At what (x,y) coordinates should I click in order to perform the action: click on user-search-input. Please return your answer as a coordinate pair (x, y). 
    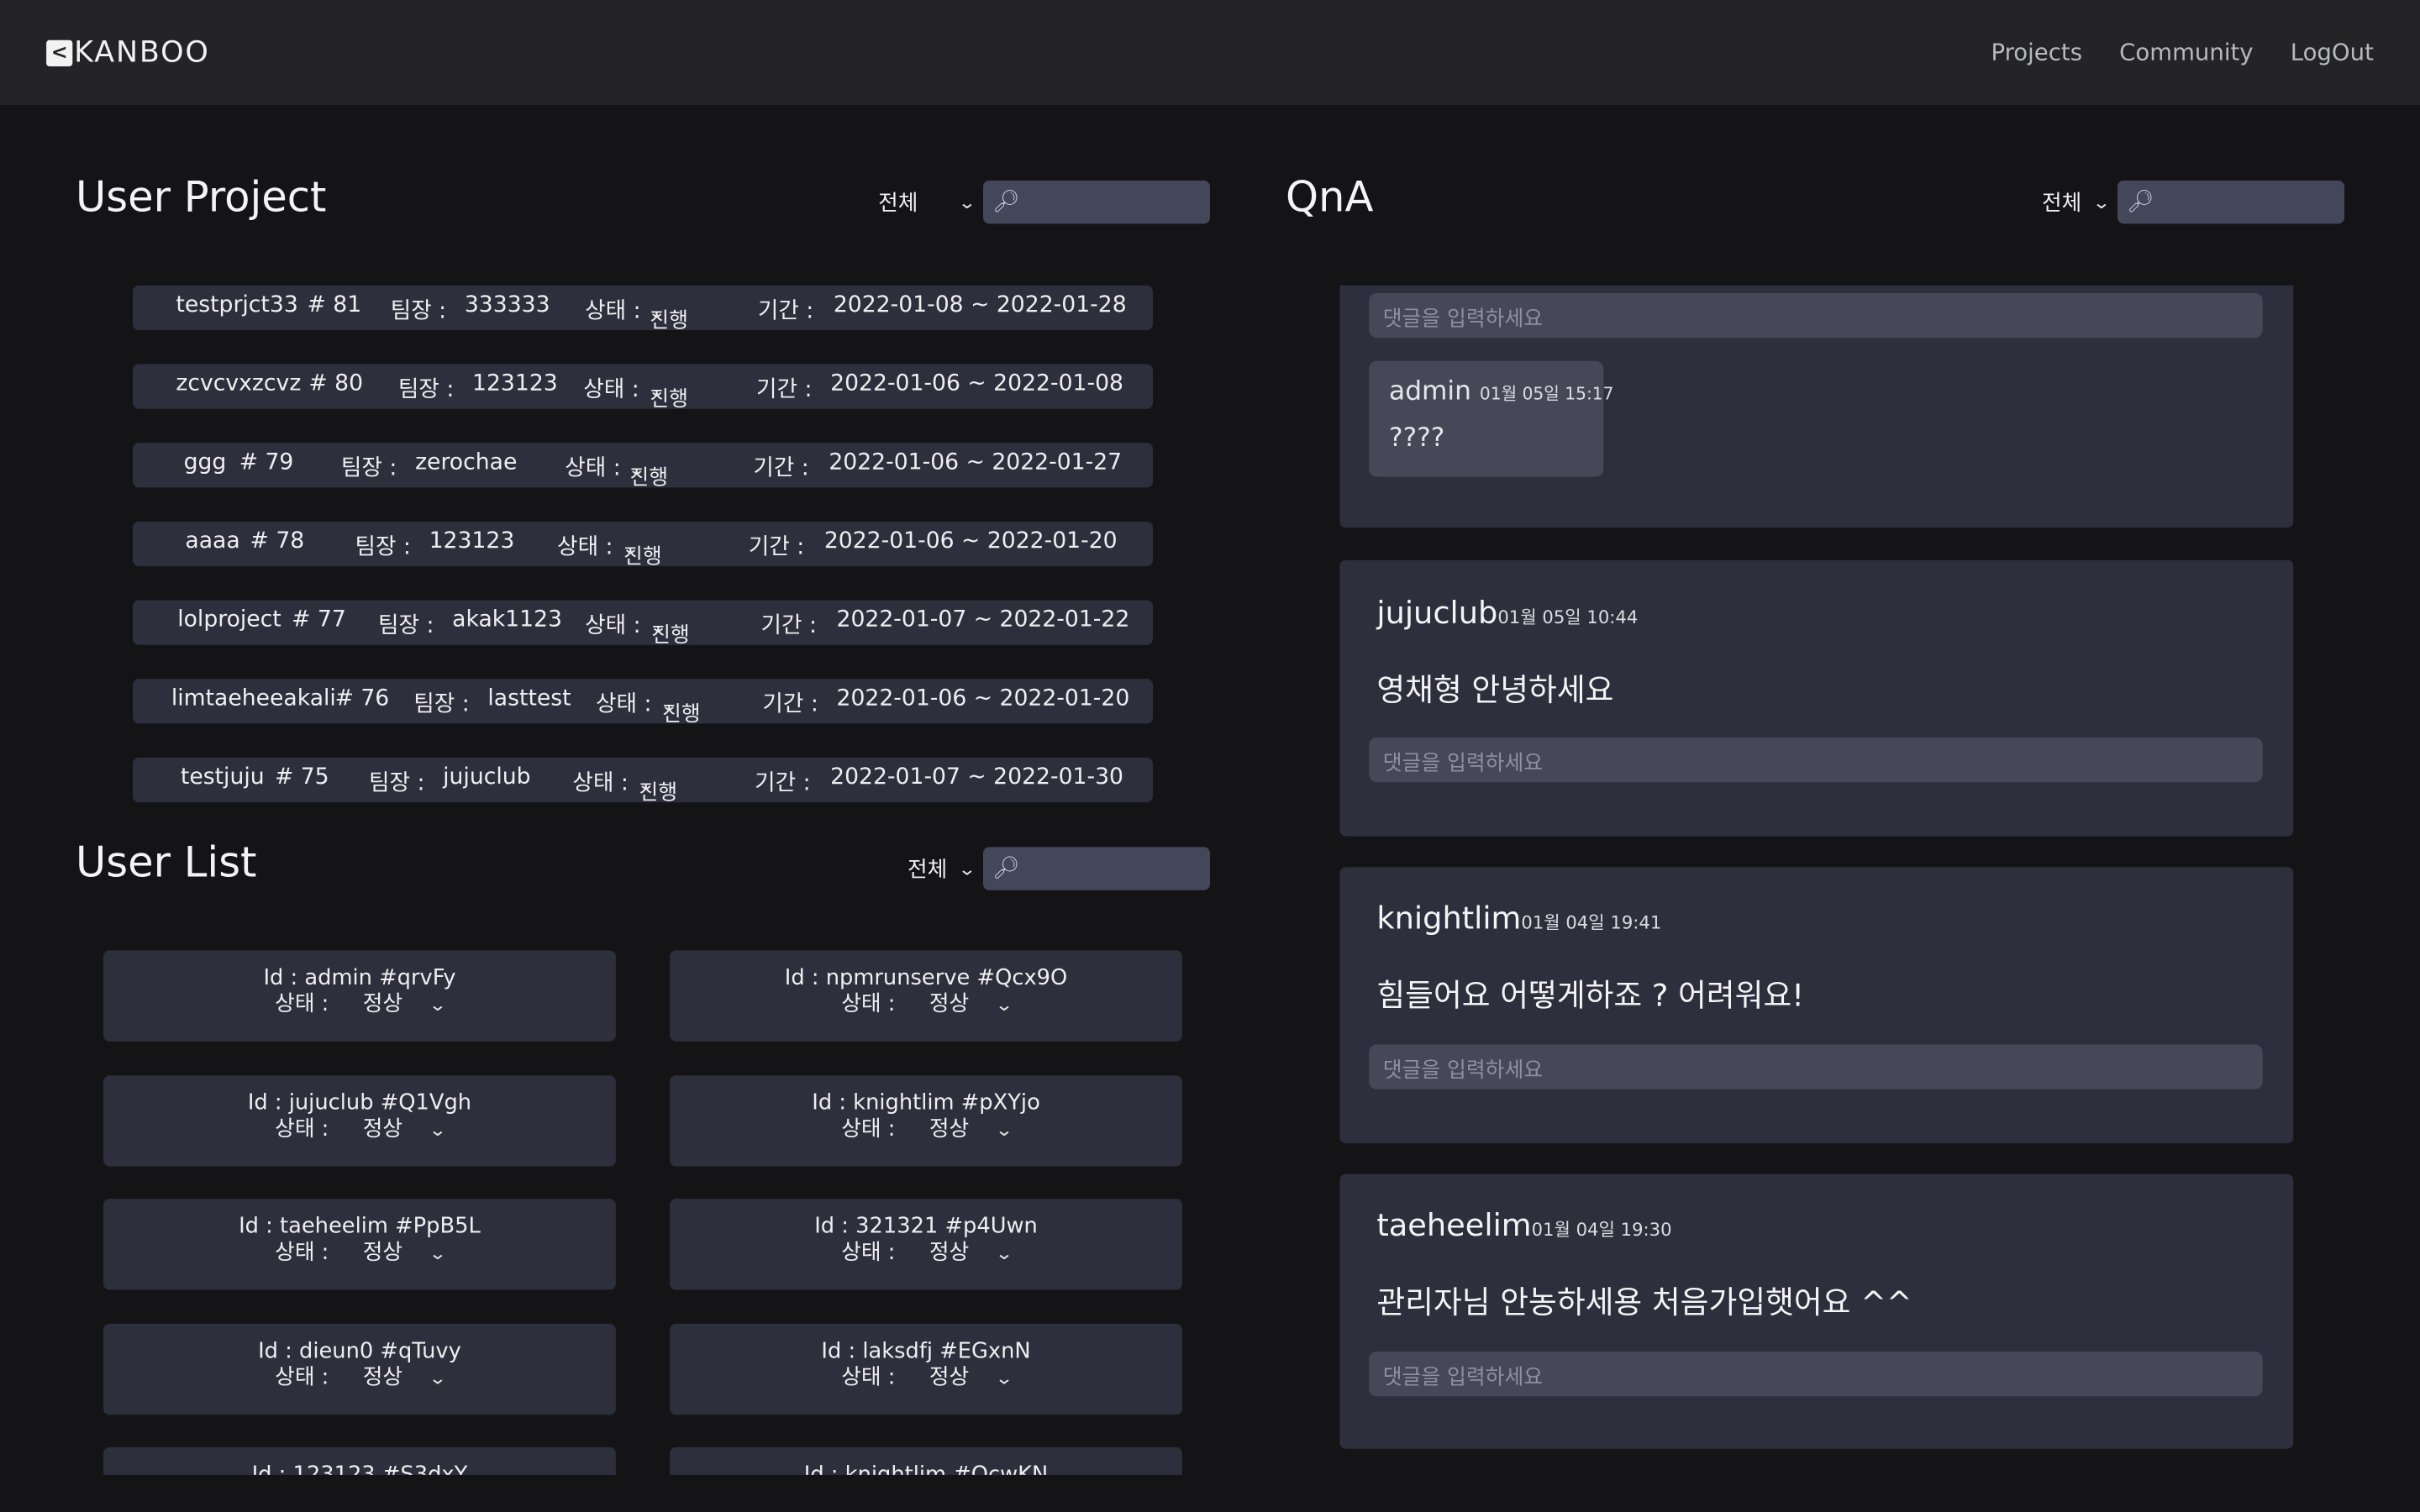
    Looking at the image, I should click on (1115, 868).